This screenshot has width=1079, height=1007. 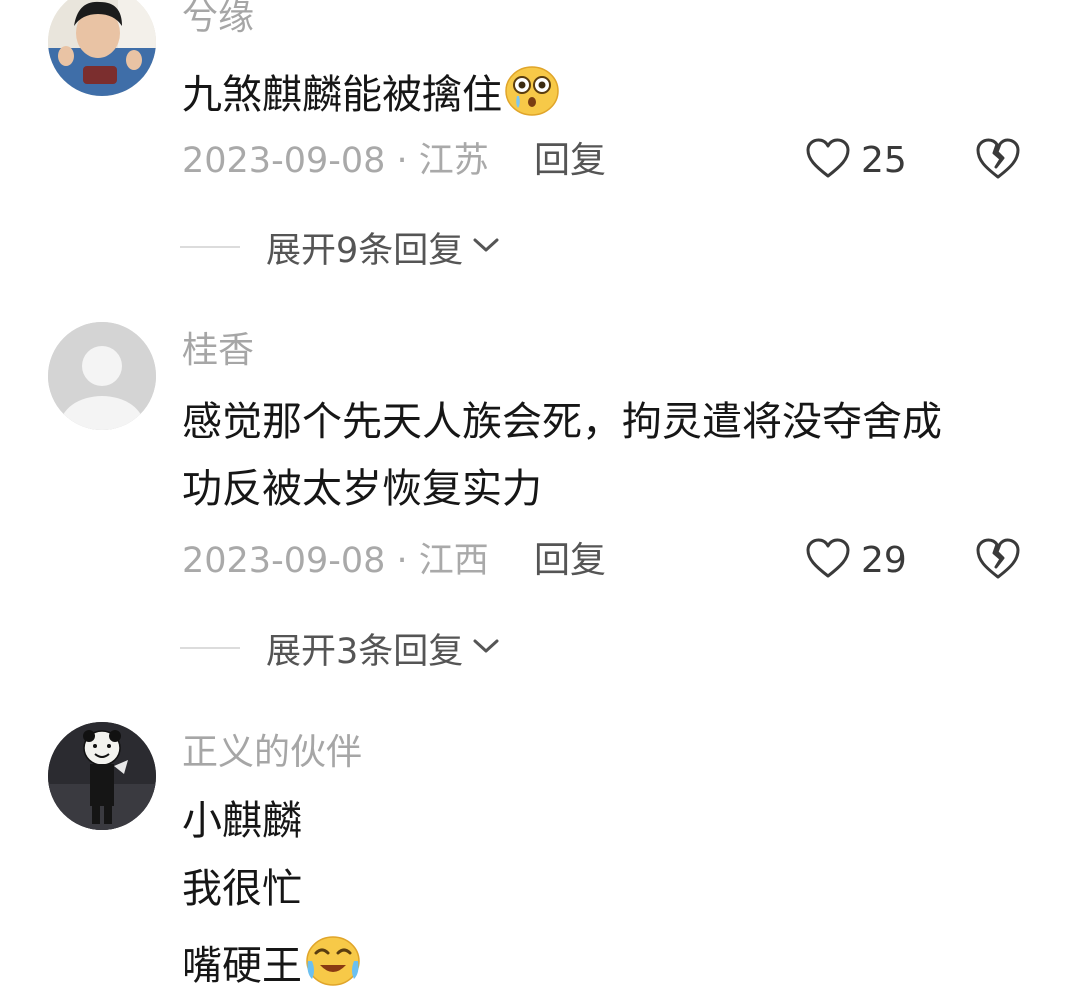 I want to click on comment-text: 九煞麒麟能被擒住, so click(x=371, y=96).